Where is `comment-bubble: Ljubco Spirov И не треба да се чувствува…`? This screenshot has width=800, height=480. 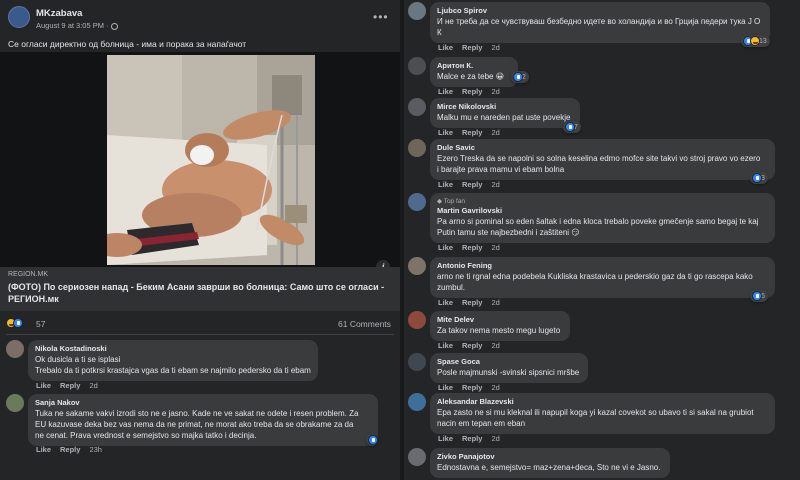
comment-bubble: Ljubco Spirov И не треба да се чувствува… is located at coordinates (600, 22).